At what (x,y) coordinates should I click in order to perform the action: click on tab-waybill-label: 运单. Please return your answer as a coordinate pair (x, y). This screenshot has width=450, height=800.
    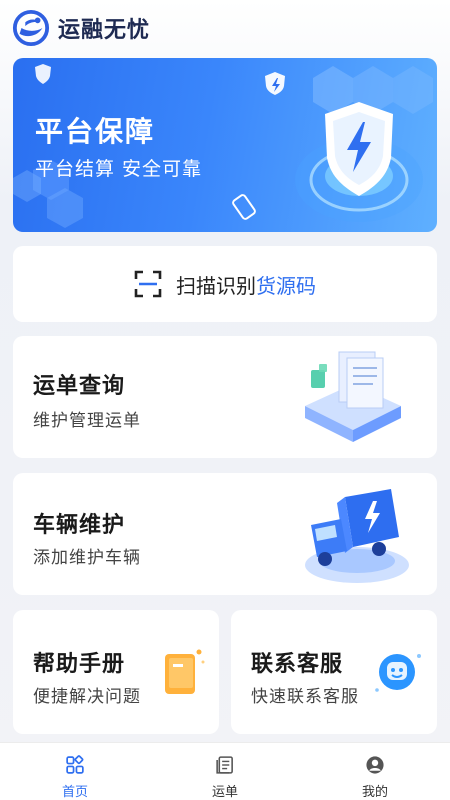
    Looking at the image, I should click on (224, 792).